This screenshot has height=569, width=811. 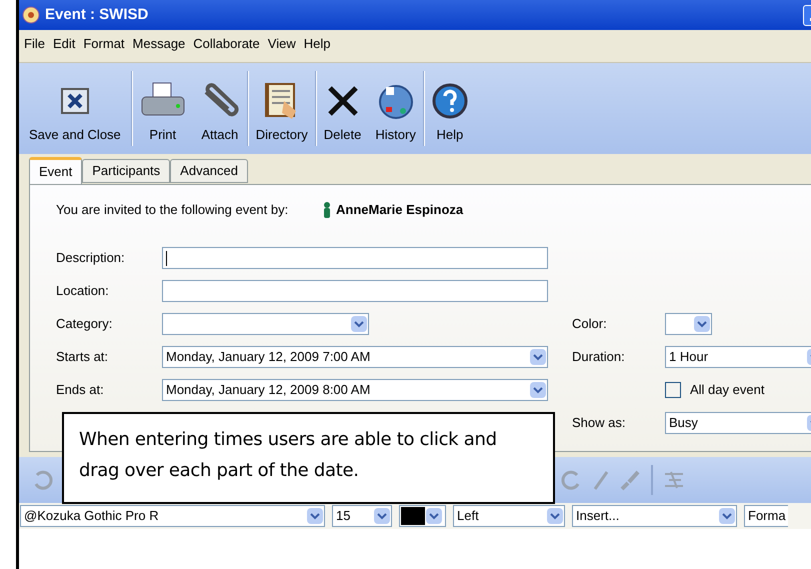 What do you see at coordinates (738, 357) in the screenshot?
I see `duration-dropdown: 1 Hour` at bounding box center [738, 357].